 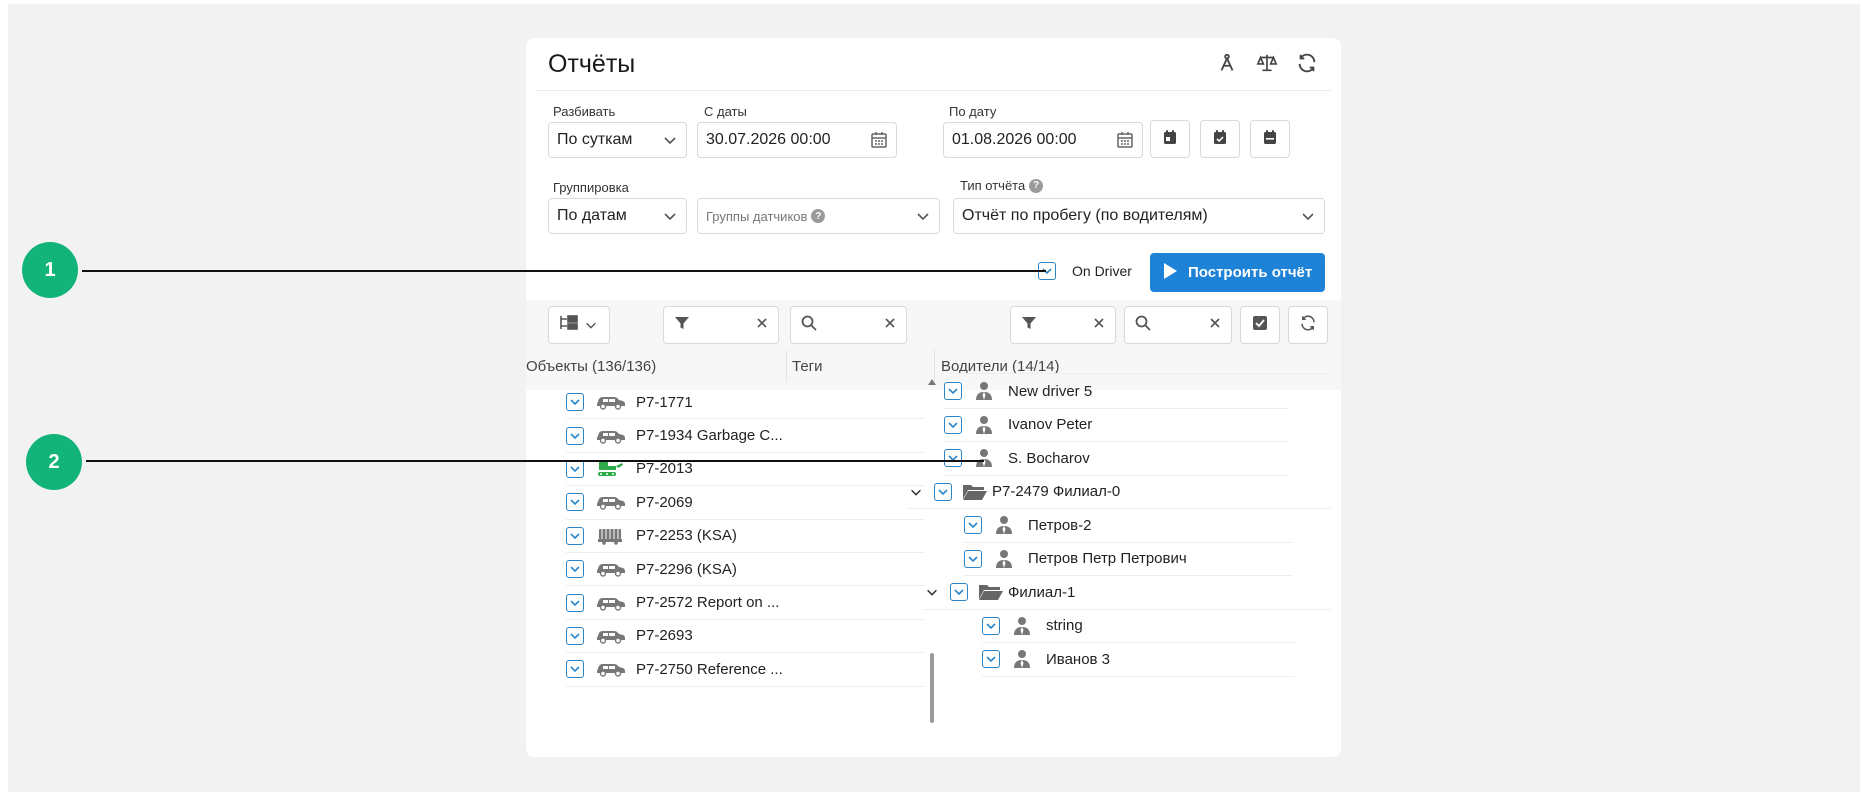 I want to click on driver-icon, so click(x=984, y=391).